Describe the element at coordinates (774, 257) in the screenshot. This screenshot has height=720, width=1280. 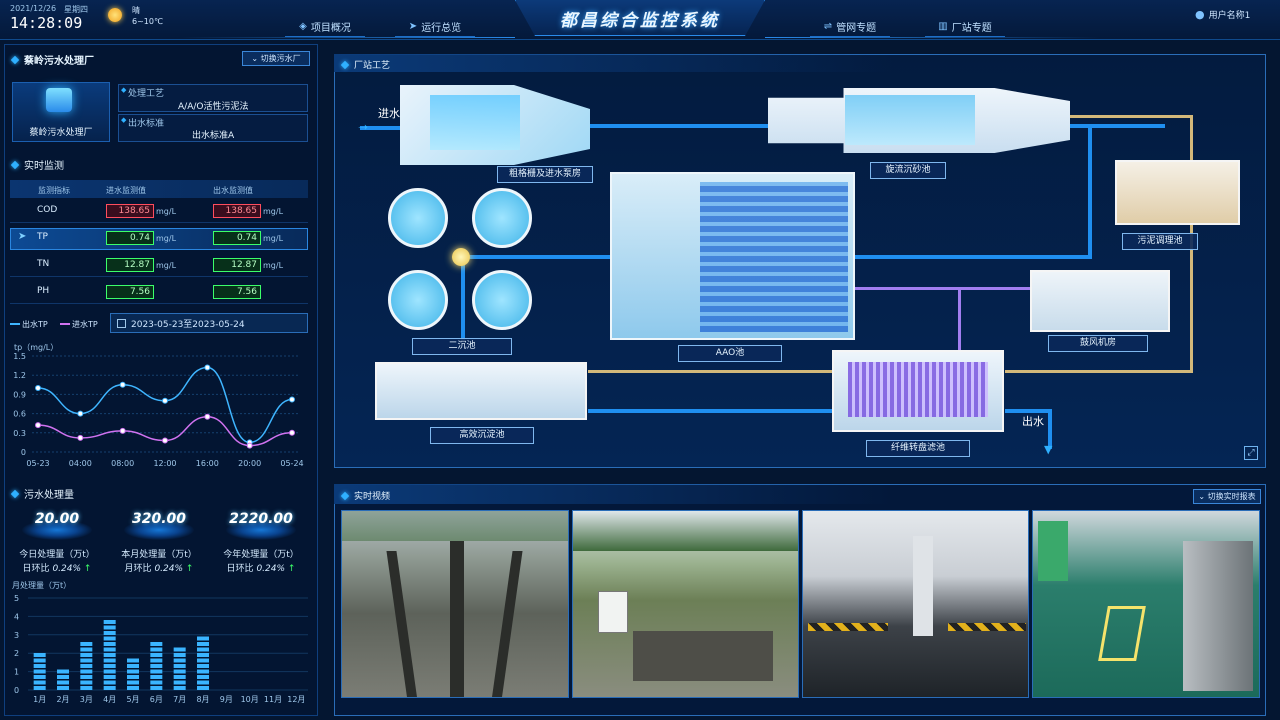
I see `aao-aeration-grid` at that location.